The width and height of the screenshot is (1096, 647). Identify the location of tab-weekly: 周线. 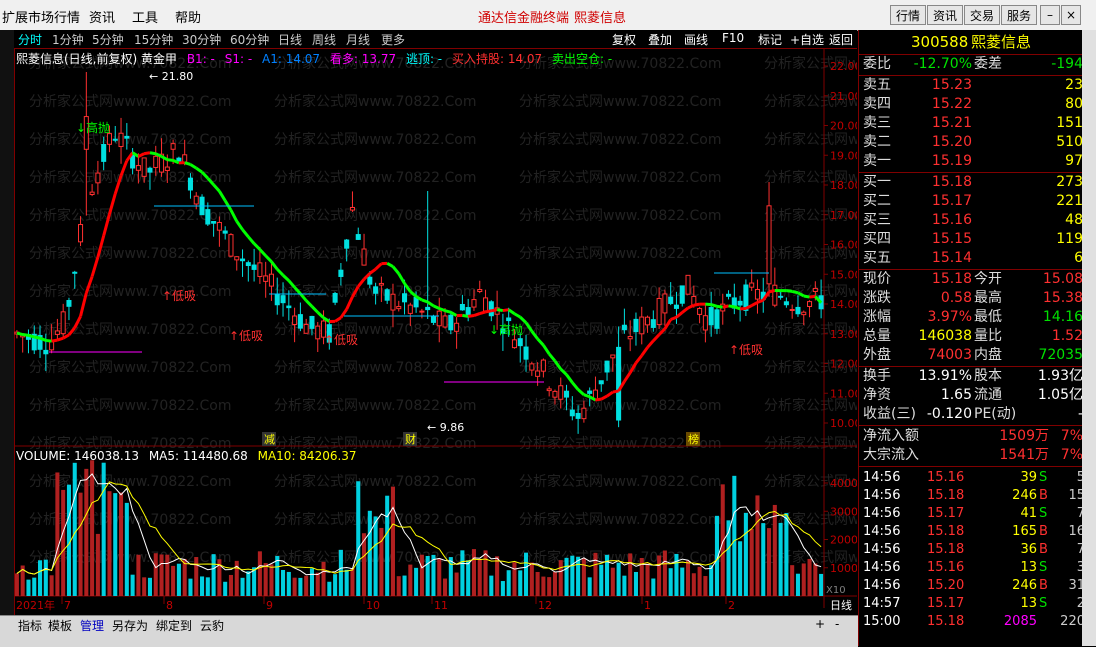
(324, 39).